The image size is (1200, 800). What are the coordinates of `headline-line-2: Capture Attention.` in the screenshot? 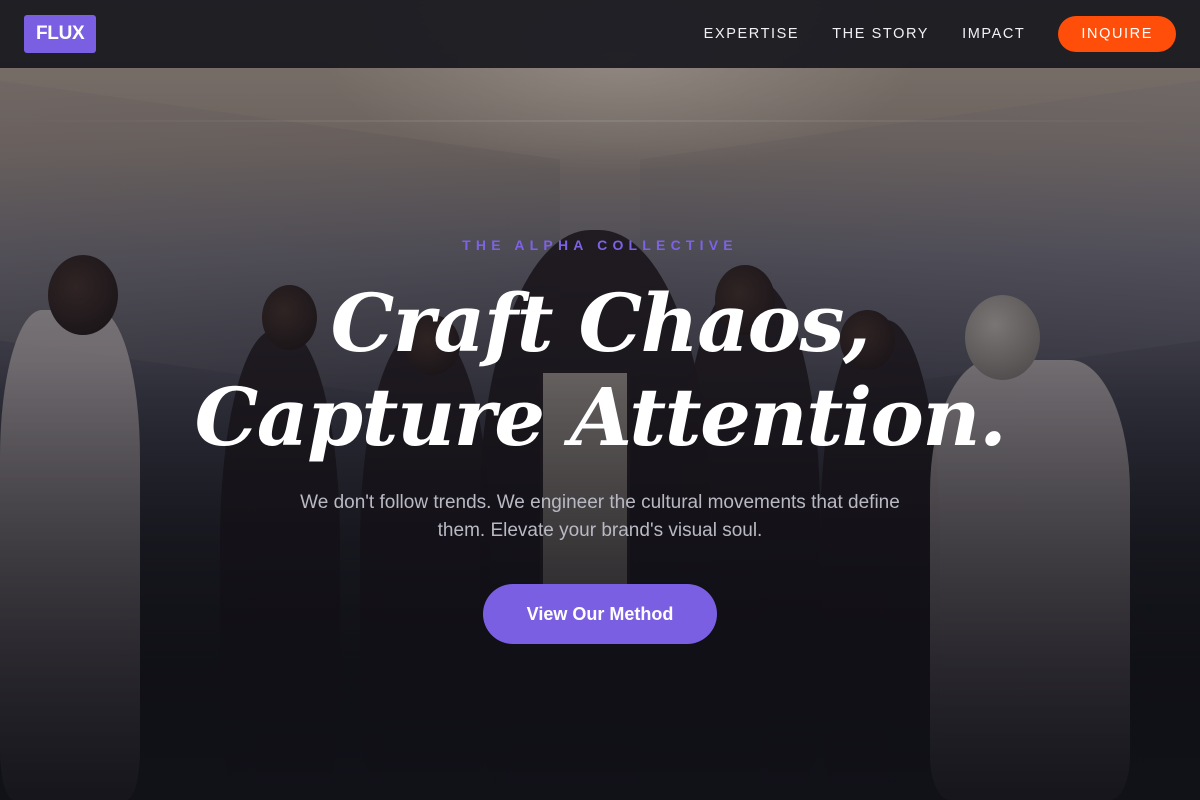 It's located at (600, 417).